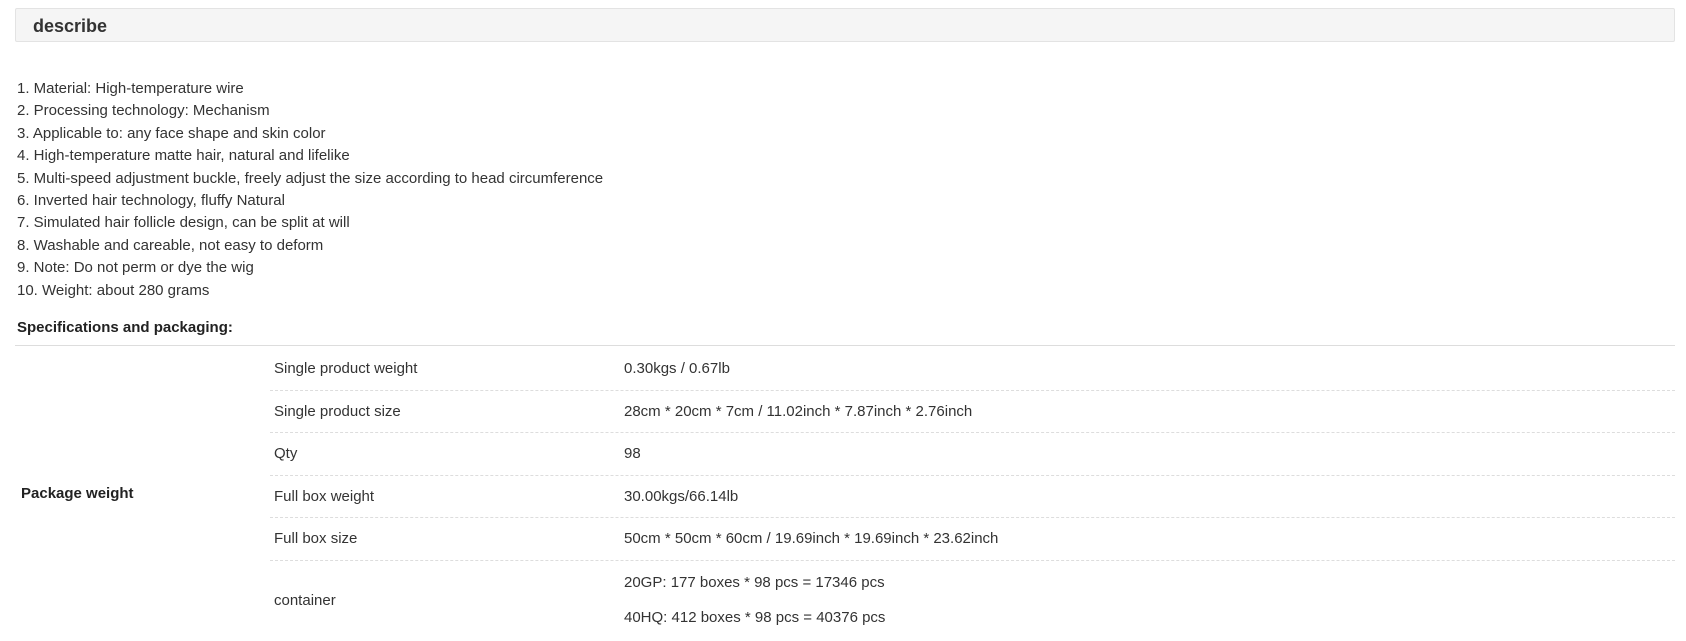 This screenshot has height=641, width=1686. What do you see at coordinates (346, 368) in the screenshot?
I see `spec-name: Single product weight` at bounding box center [346, 368].